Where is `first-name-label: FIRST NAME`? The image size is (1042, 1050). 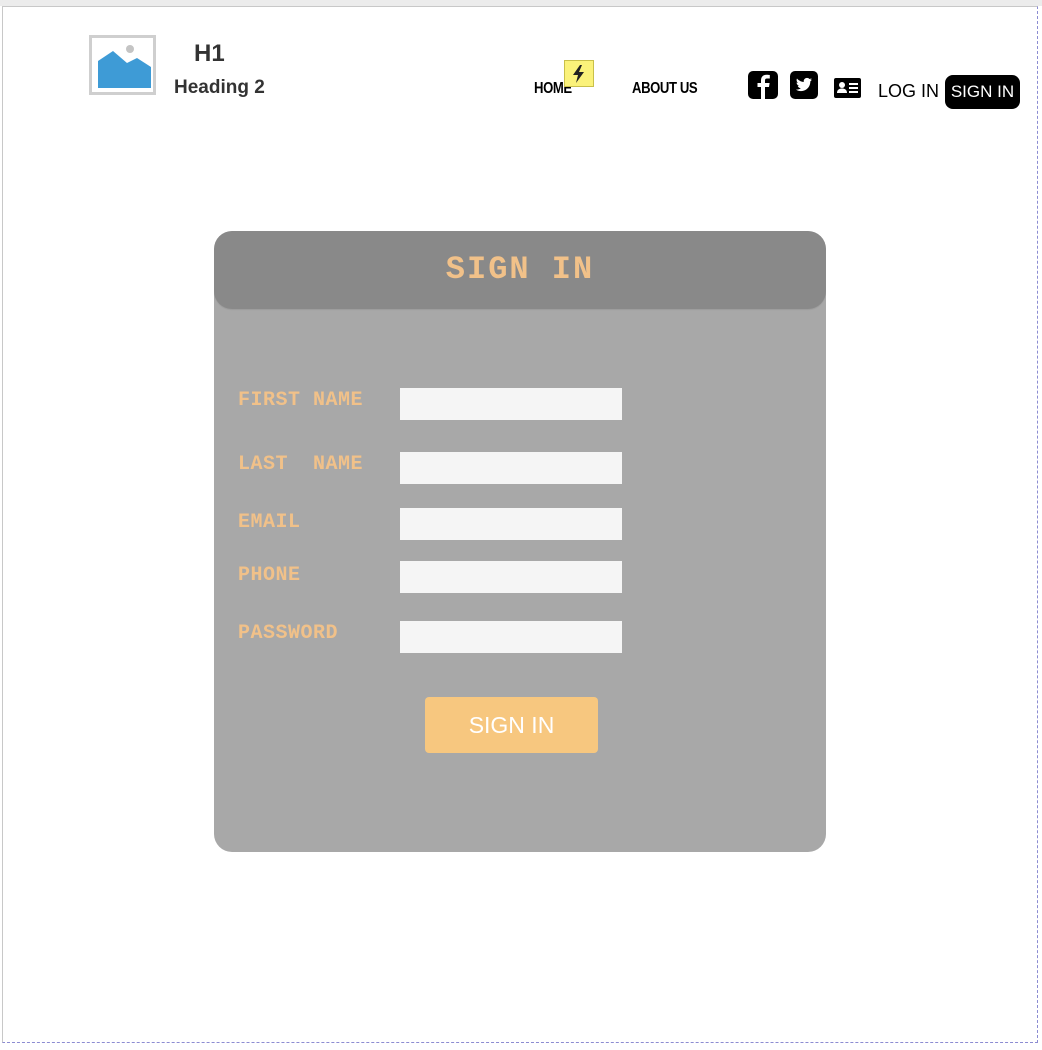
first-name-label: FIRST NAME is located at coordinates (301, 400).